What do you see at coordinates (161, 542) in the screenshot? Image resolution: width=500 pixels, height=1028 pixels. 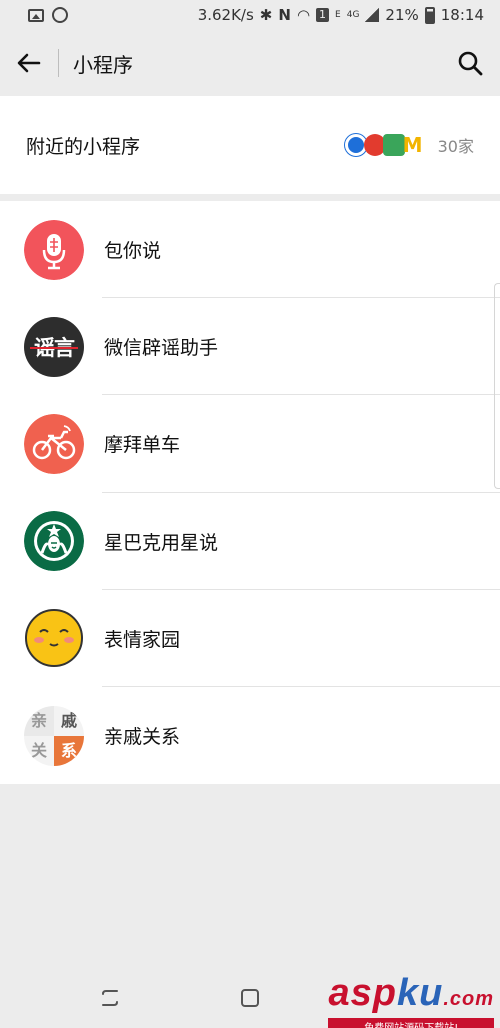 I see `app-name: 星巴克用星说` at bounding box center [161, 542].